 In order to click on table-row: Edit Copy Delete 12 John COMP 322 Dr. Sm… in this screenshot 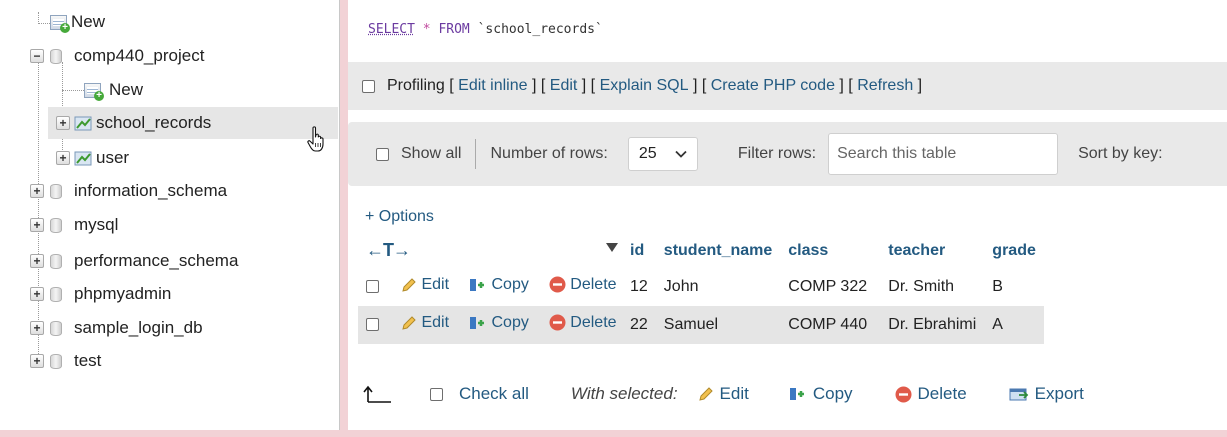, I will do `click(701, 287)`.